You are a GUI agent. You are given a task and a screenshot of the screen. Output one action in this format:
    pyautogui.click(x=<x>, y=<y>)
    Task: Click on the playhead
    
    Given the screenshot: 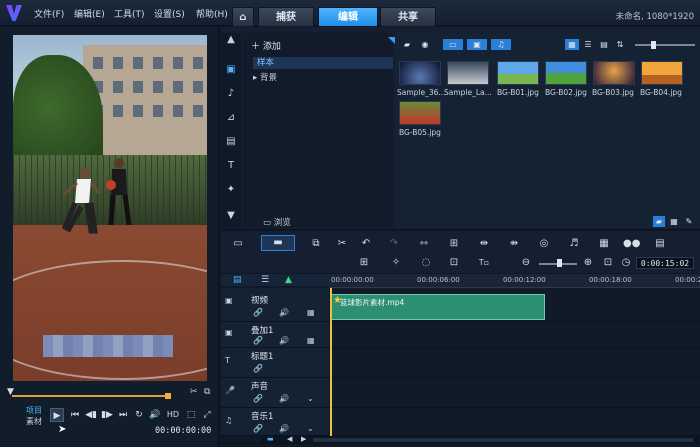 What is the action you would take?
    pyautogui.click(x=331, y=362)
    